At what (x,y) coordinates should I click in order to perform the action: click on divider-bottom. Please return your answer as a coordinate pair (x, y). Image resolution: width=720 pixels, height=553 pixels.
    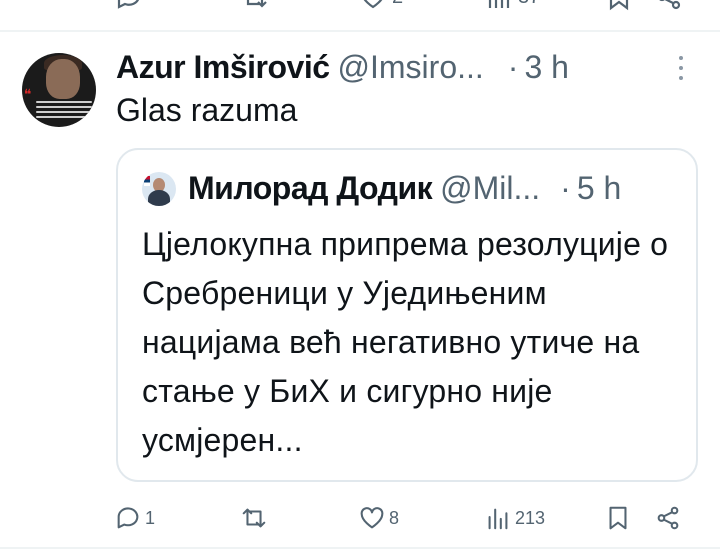
    Looking at the image, I should click on (360, 548).